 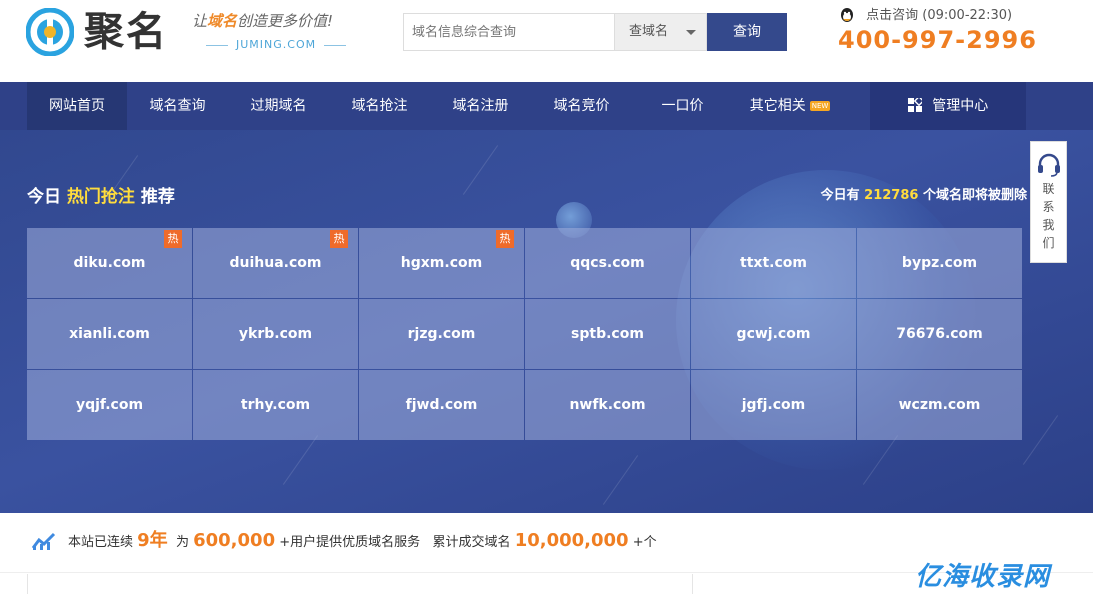 I want to click on nav-item-expired: 过期域名, so click(x=278, y=106).